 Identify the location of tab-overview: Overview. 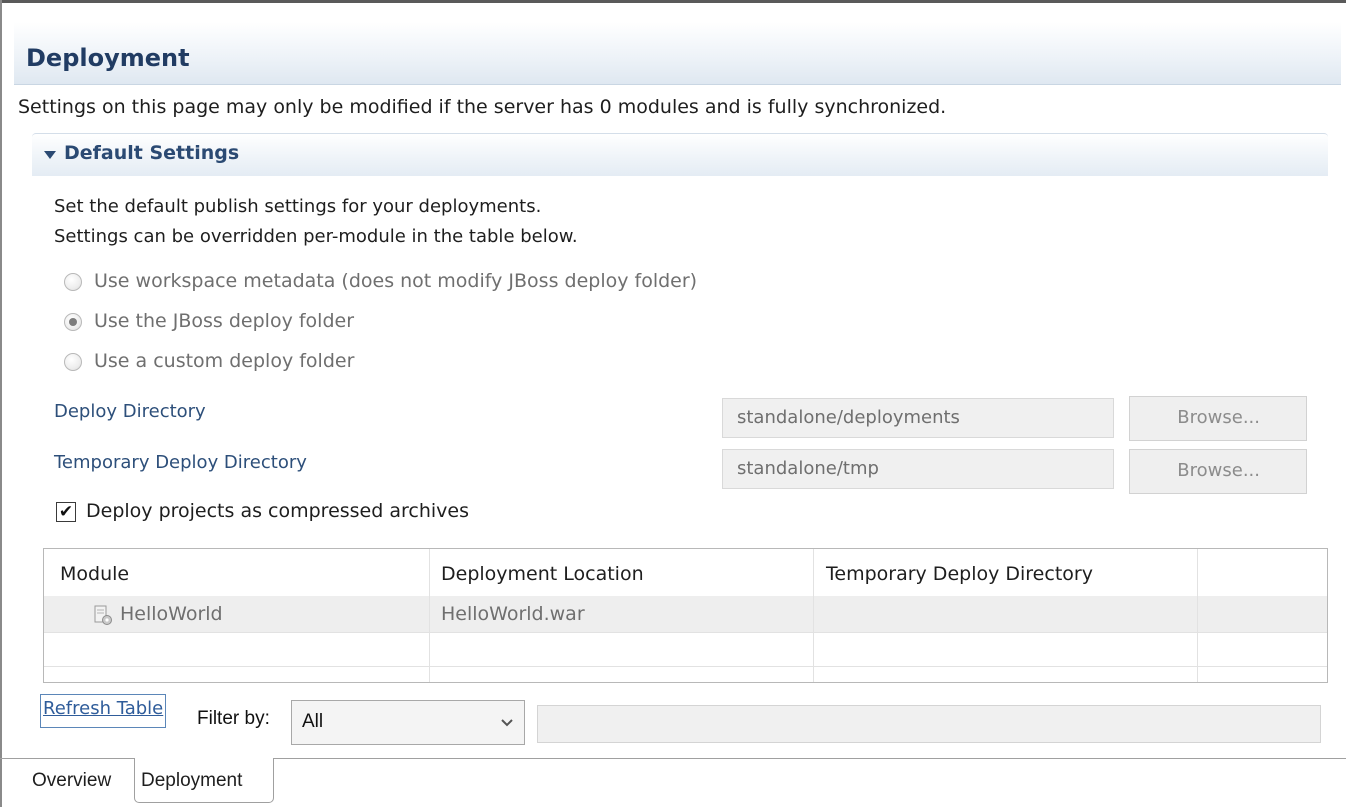
(71, 781).